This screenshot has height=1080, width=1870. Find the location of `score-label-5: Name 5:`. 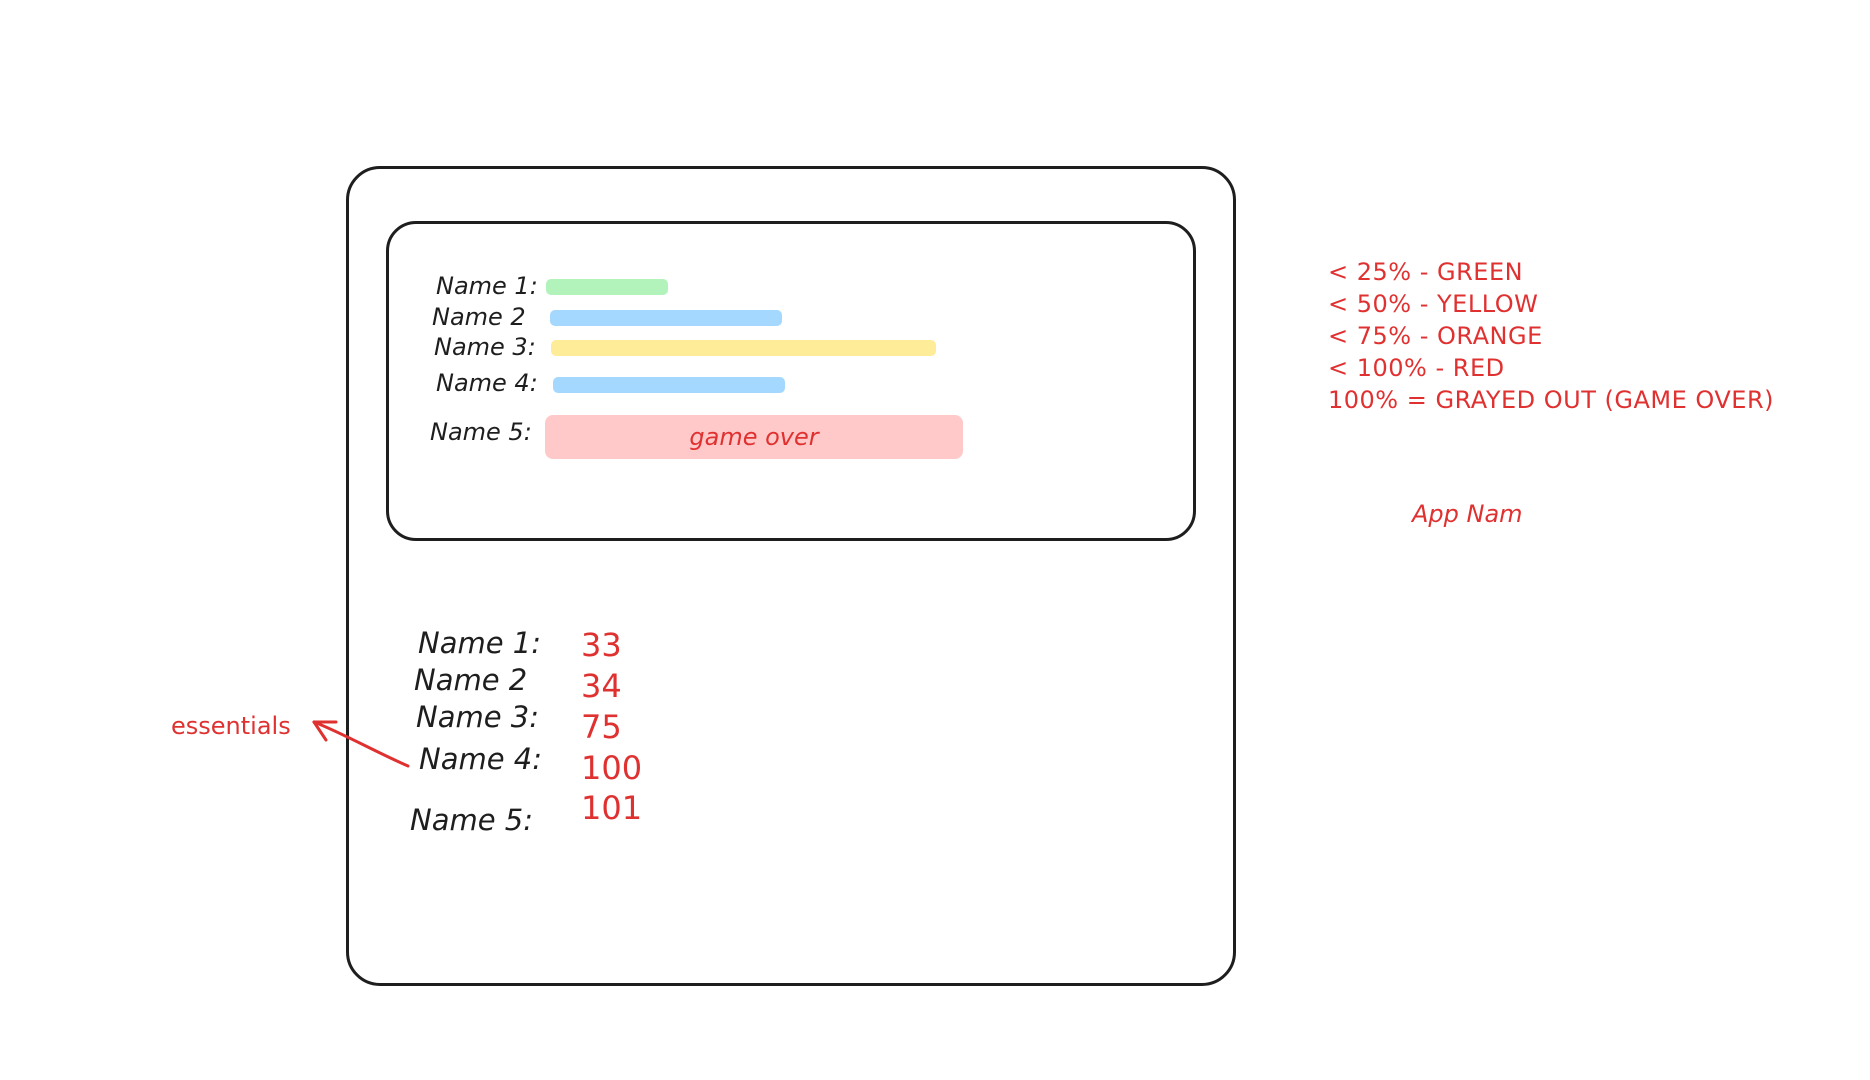

score-label-5: Name 5: is located at coordinates (471, 820).